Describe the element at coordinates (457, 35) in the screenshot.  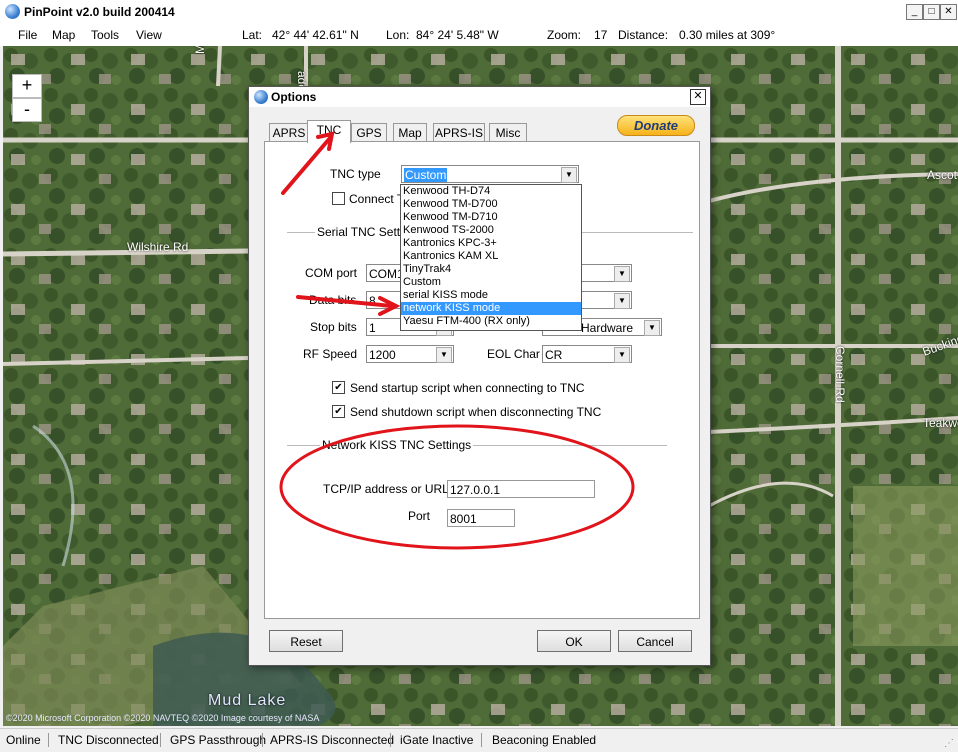
I see `lon-value: 84° 24' 5.48" W` at that location.